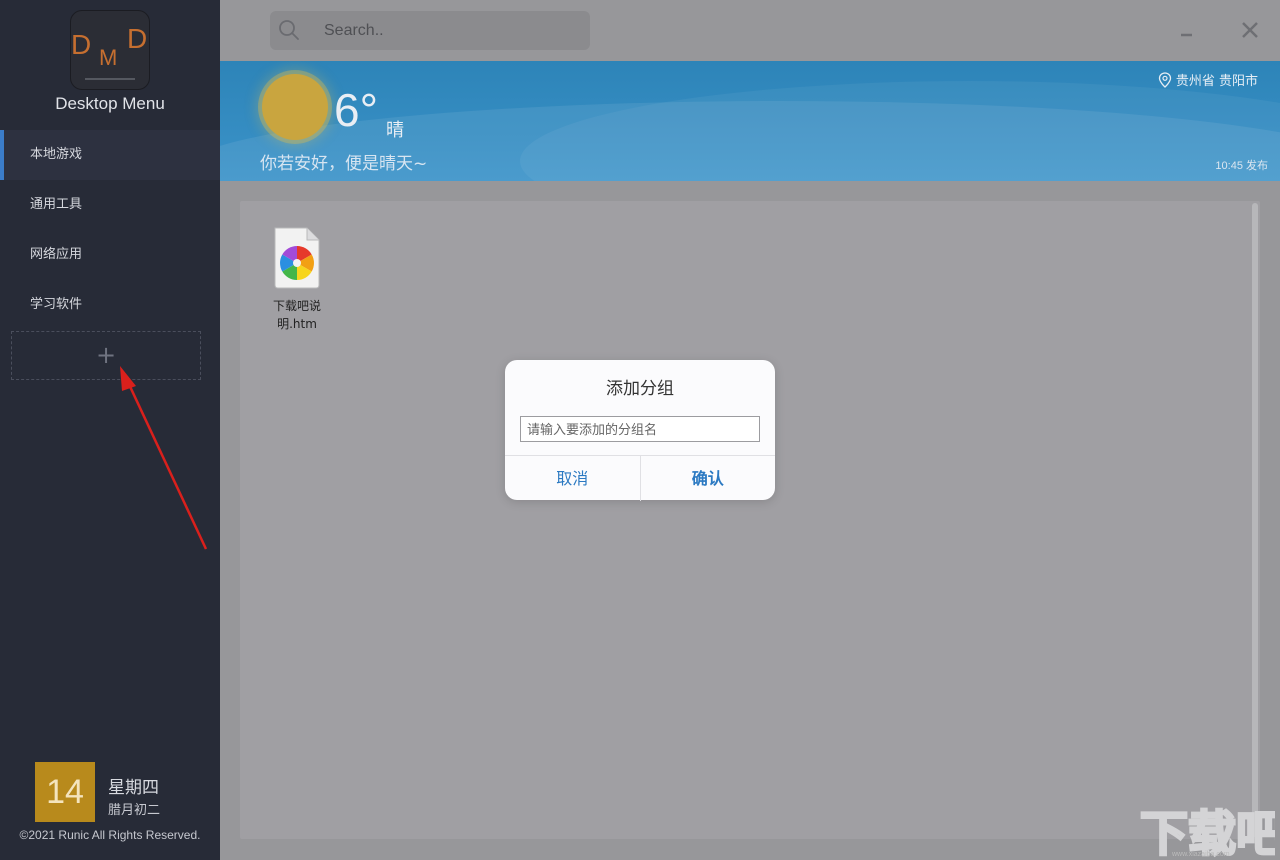  Describe the element at coordinates (573, 478) in the screenshot. I see `cancel-button: 取消` at that location.